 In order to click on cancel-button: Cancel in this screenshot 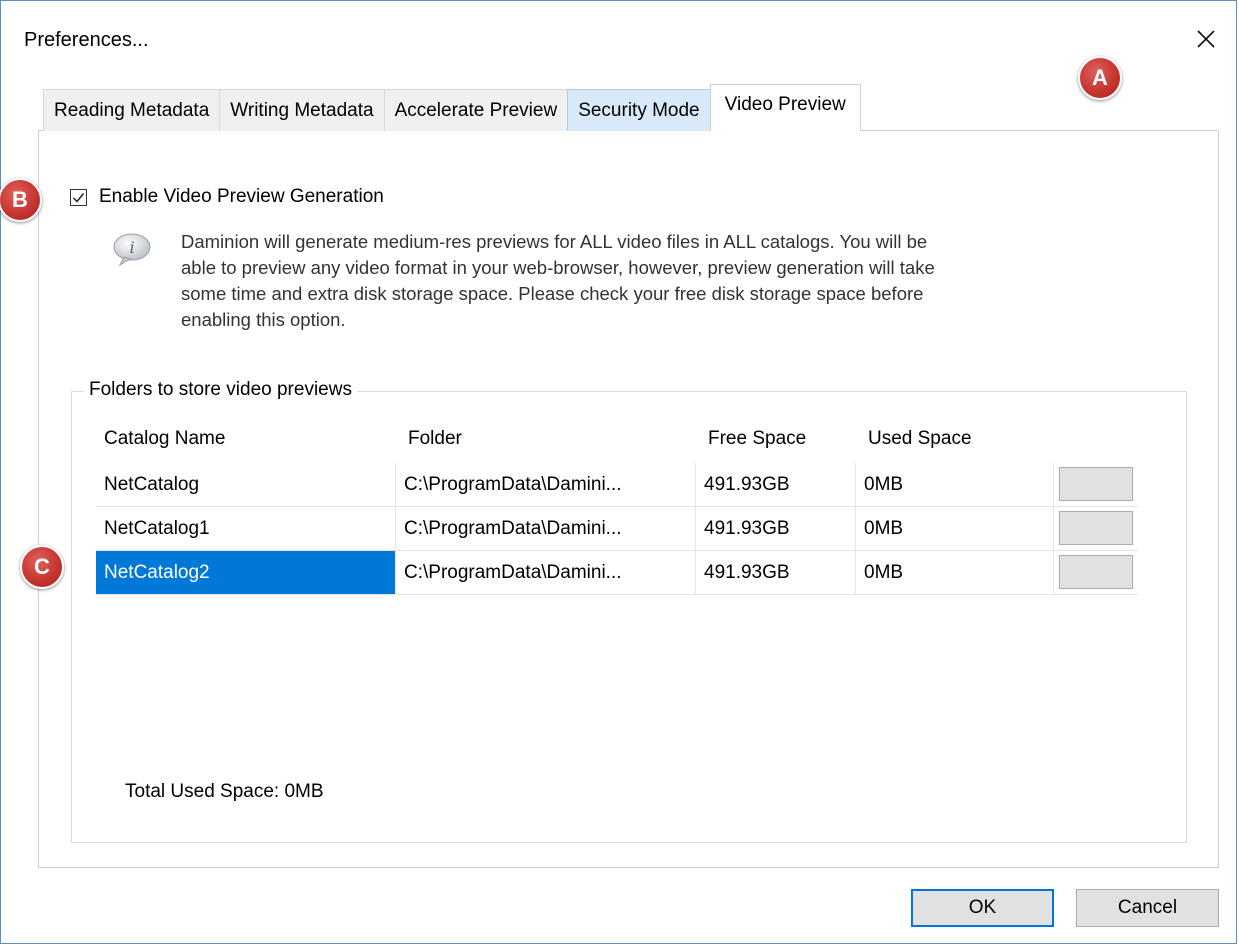, I will do `click(1147, 908)`.